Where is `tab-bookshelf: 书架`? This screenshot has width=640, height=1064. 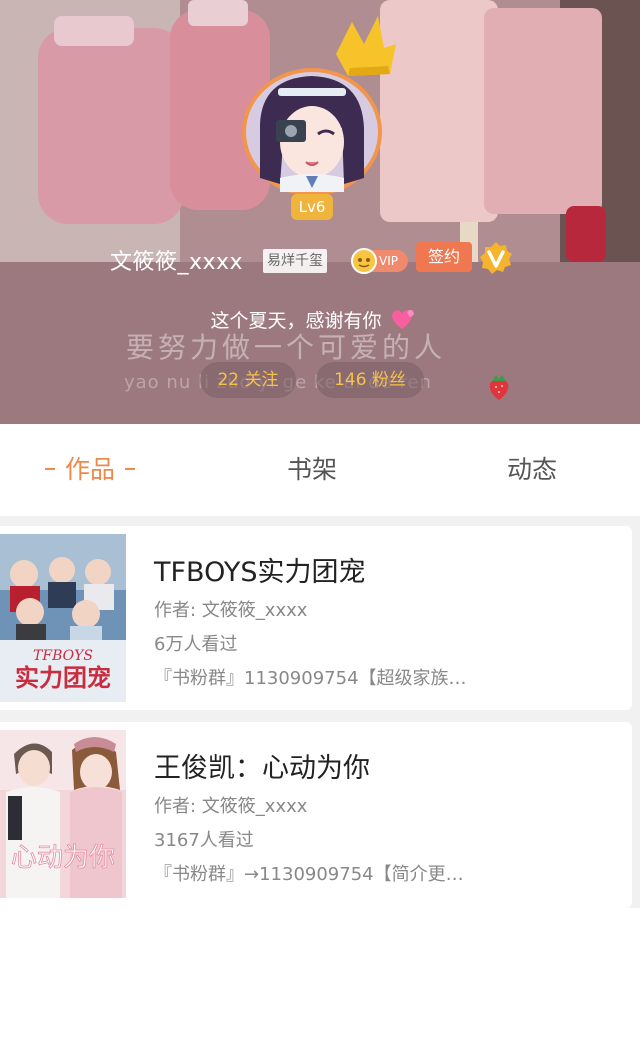
tab-bookshelf: 书架 is located at coordinates (312, 470).